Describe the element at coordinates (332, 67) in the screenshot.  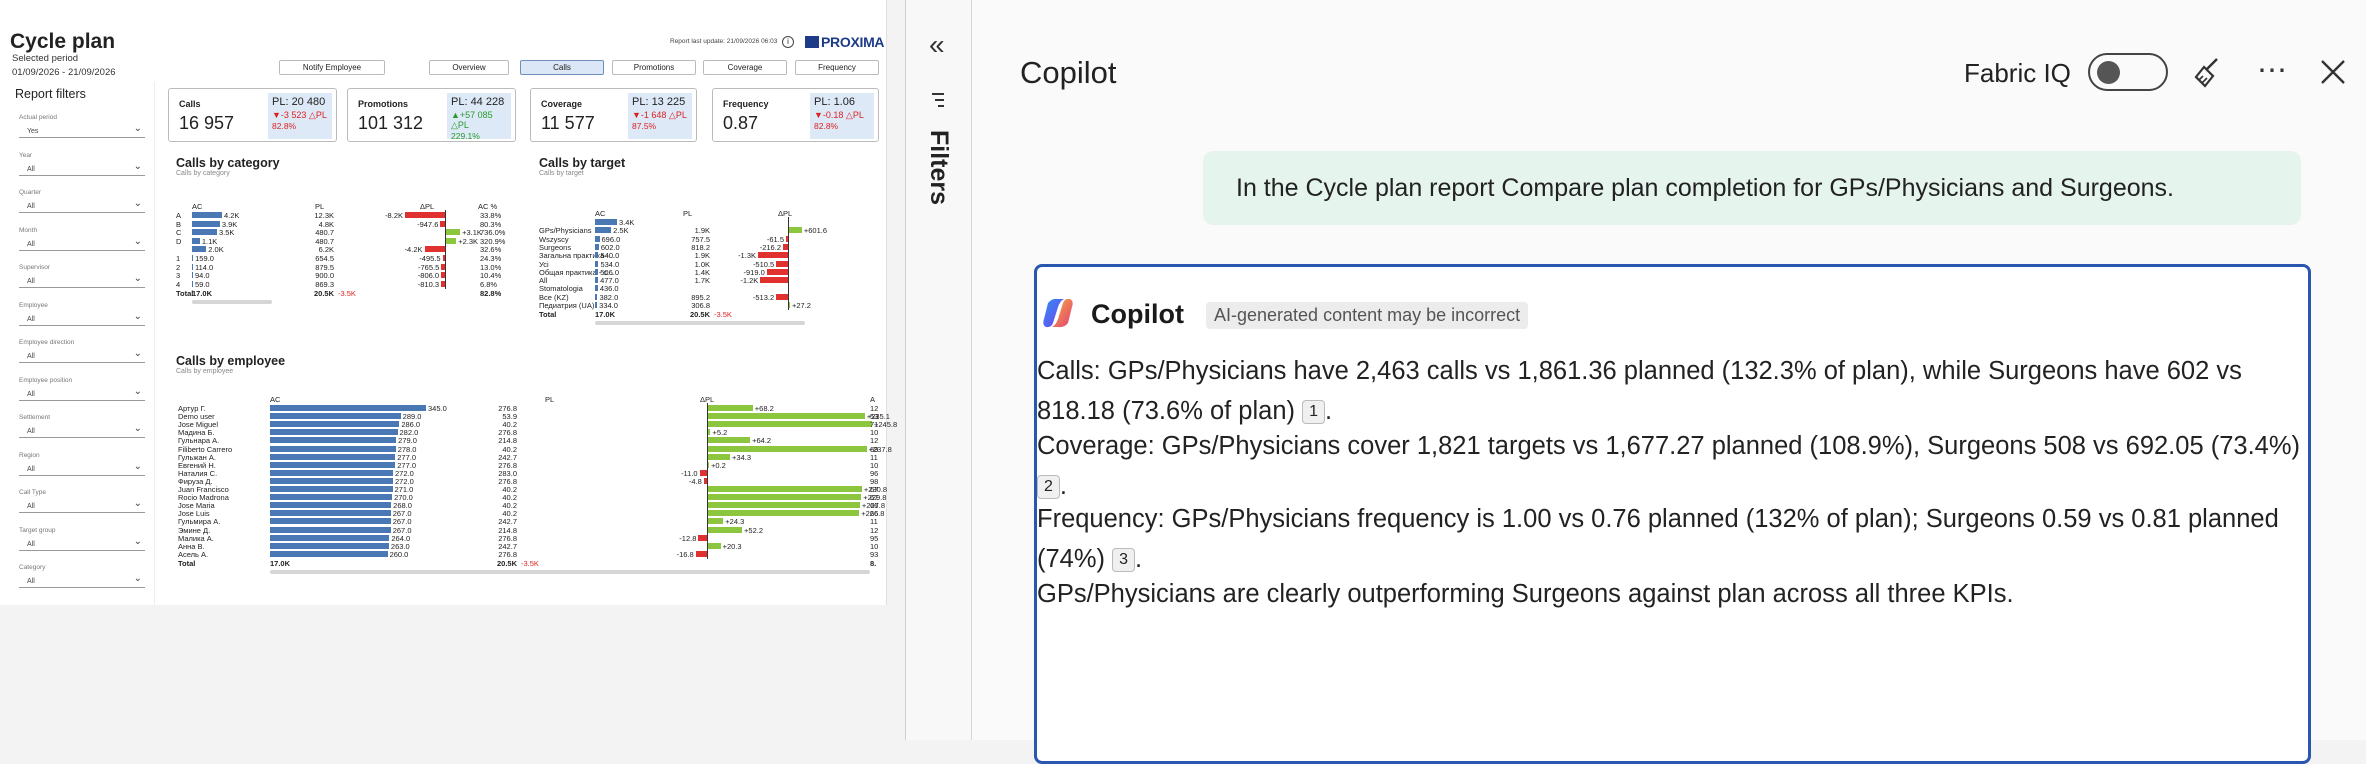
I see `nav-button-notify-employee: Notify Employee` at that location.